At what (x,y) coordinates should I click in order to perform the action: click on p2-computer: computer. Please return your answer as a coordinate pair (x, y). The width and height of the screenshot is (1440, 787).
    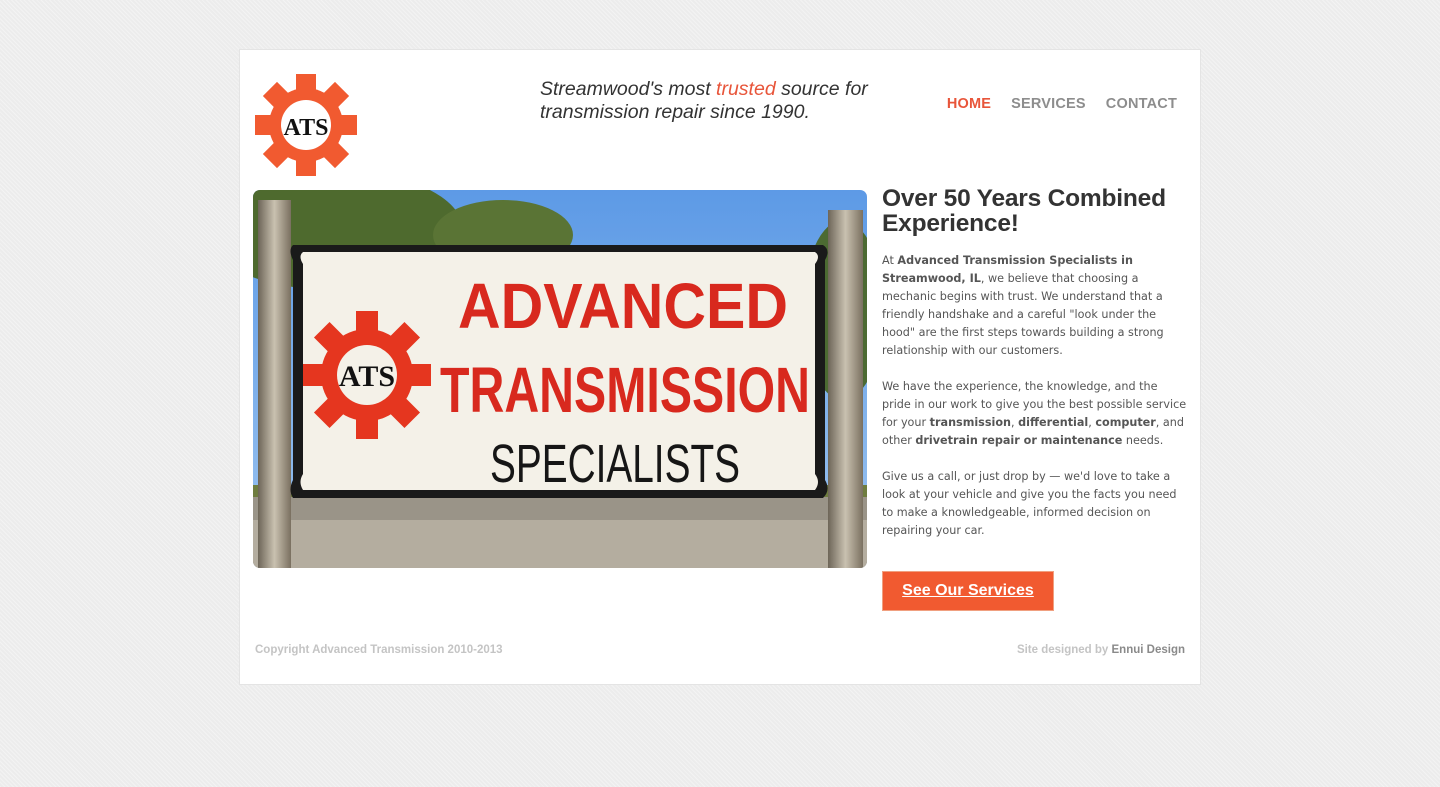
    Looking at the image, I should click on (1125, 422).